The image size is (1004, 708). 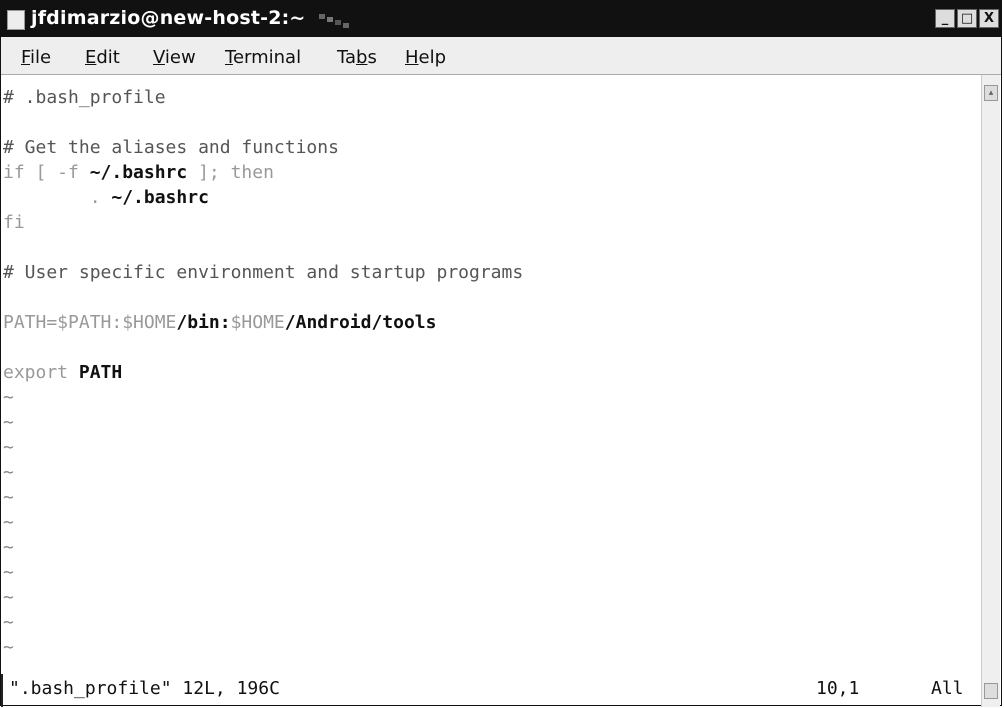 I want to click on code-line-1: # .bash_profile, so click(x=84, y=97).